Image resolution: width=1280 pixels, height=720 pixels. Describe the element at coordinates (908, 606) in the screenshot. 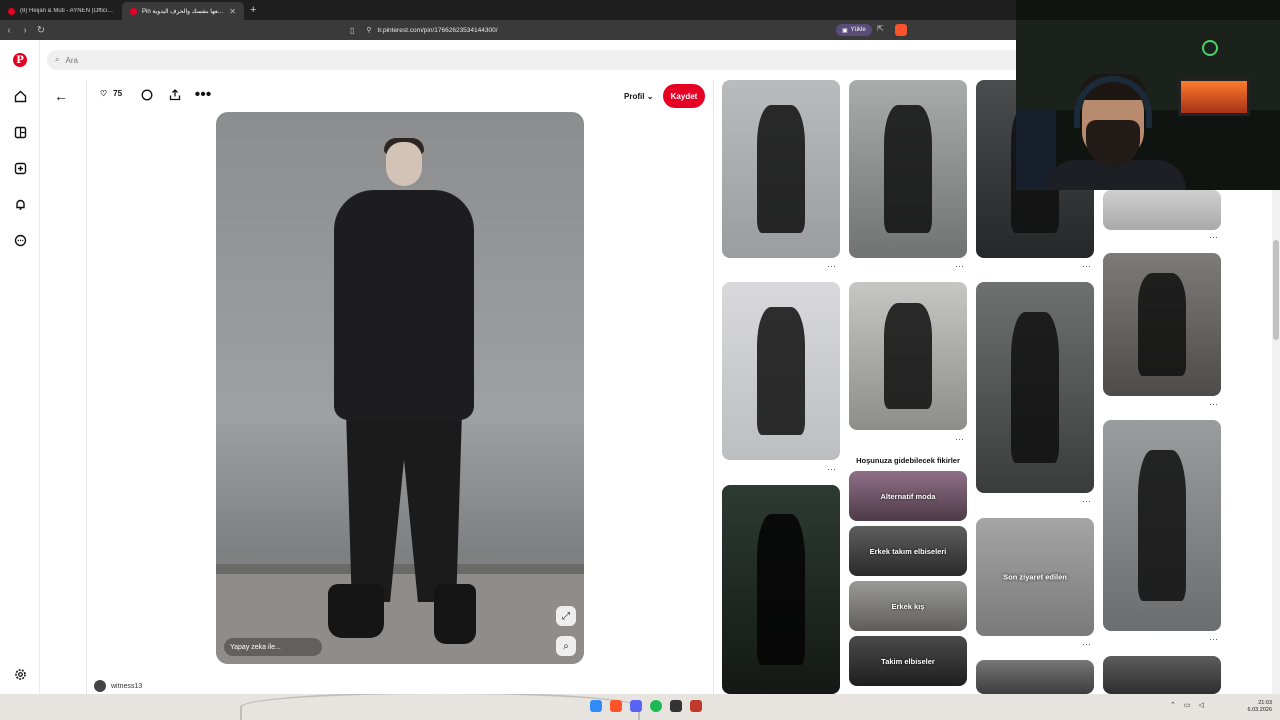

I see `idea-tile-mens-winter: Erkek kış` at that location.